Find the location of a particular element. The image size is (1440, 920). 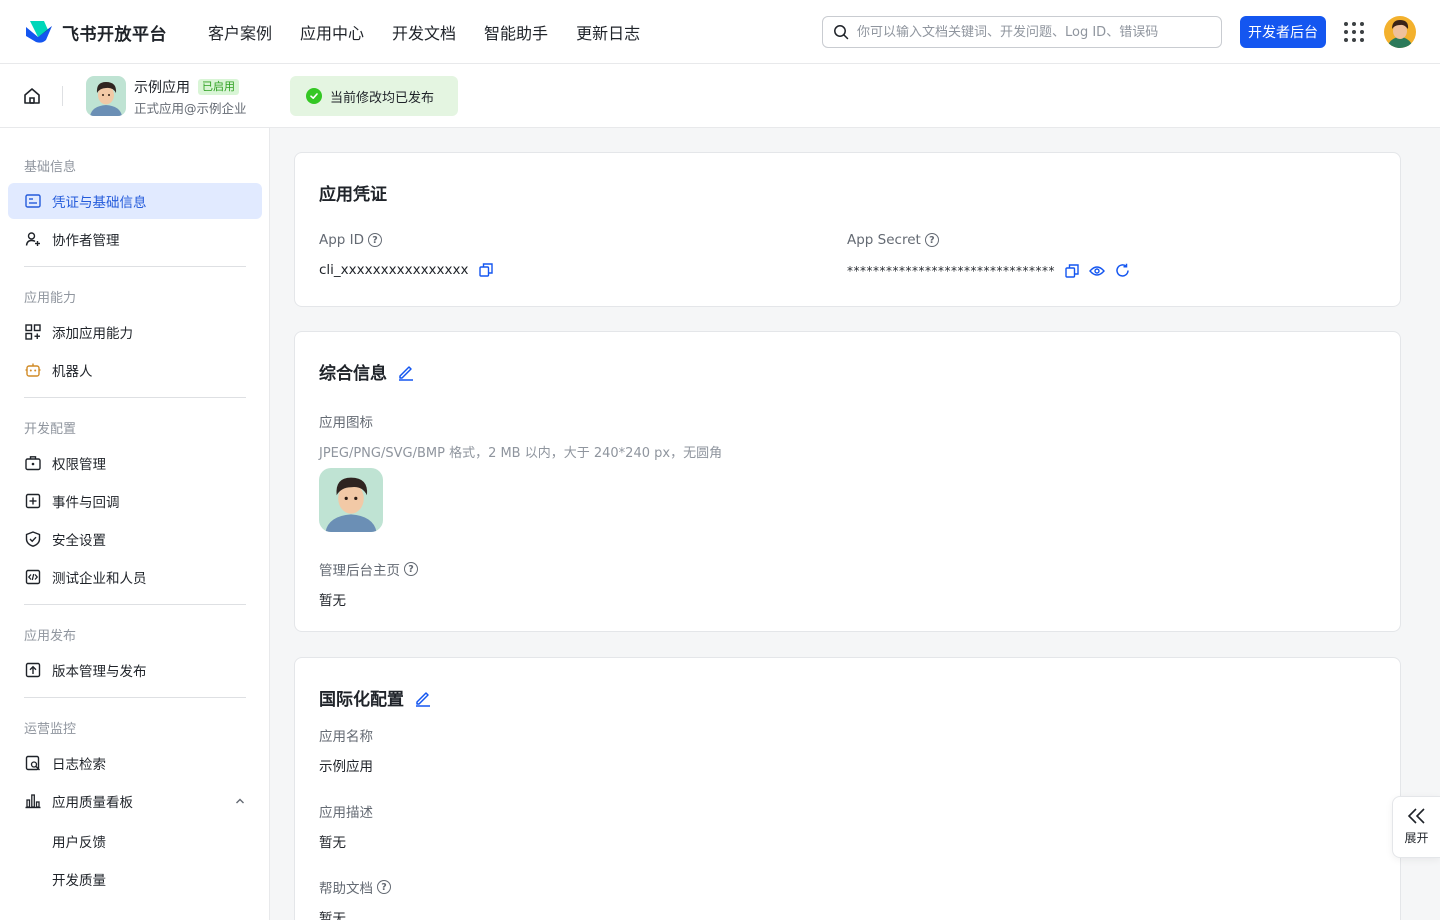

sidebar-item-label: 版本管理与发布 is located at coordinates (99, 672).